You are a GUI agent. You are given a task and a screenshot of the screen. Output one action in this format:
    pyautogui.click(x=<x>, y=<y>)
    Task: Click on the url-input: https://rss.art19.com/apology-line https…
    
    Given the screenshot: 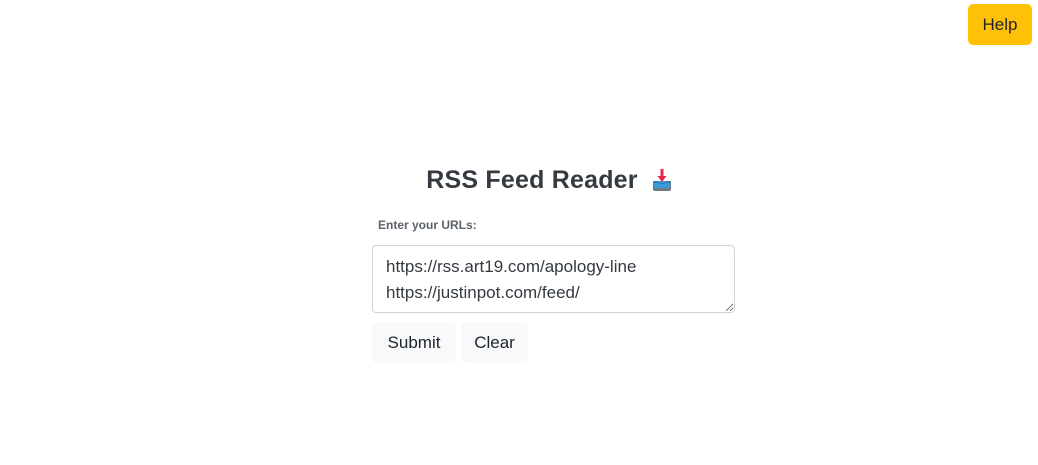 What is the action you would take?
    pyautogui.click(x=553, y=279)
    